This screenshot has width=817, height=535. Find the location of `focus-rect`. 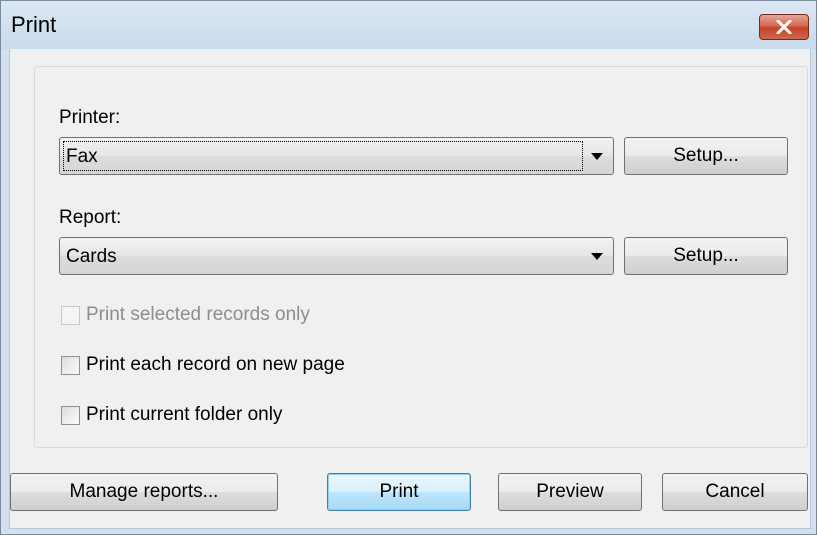

focus-rect is located at coordinates (323, 156).